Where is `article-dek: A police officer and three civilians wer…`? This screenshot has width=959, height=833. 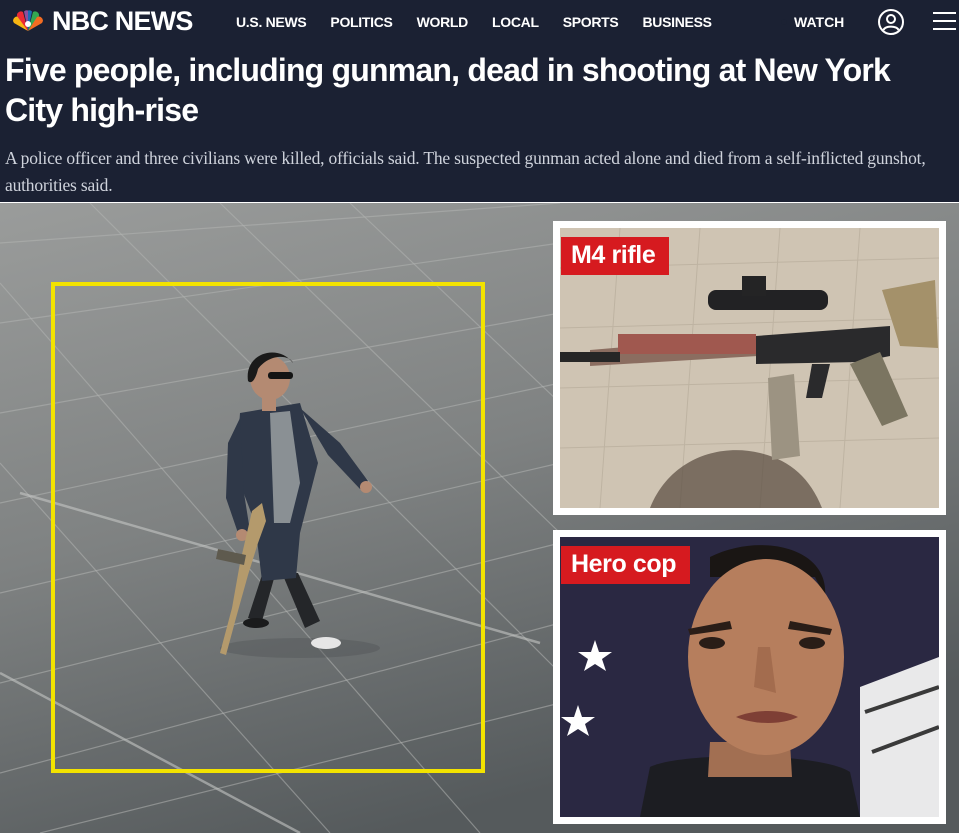 article-dek: A police officer and three civilians wer… is located at coordinates (465, 171).